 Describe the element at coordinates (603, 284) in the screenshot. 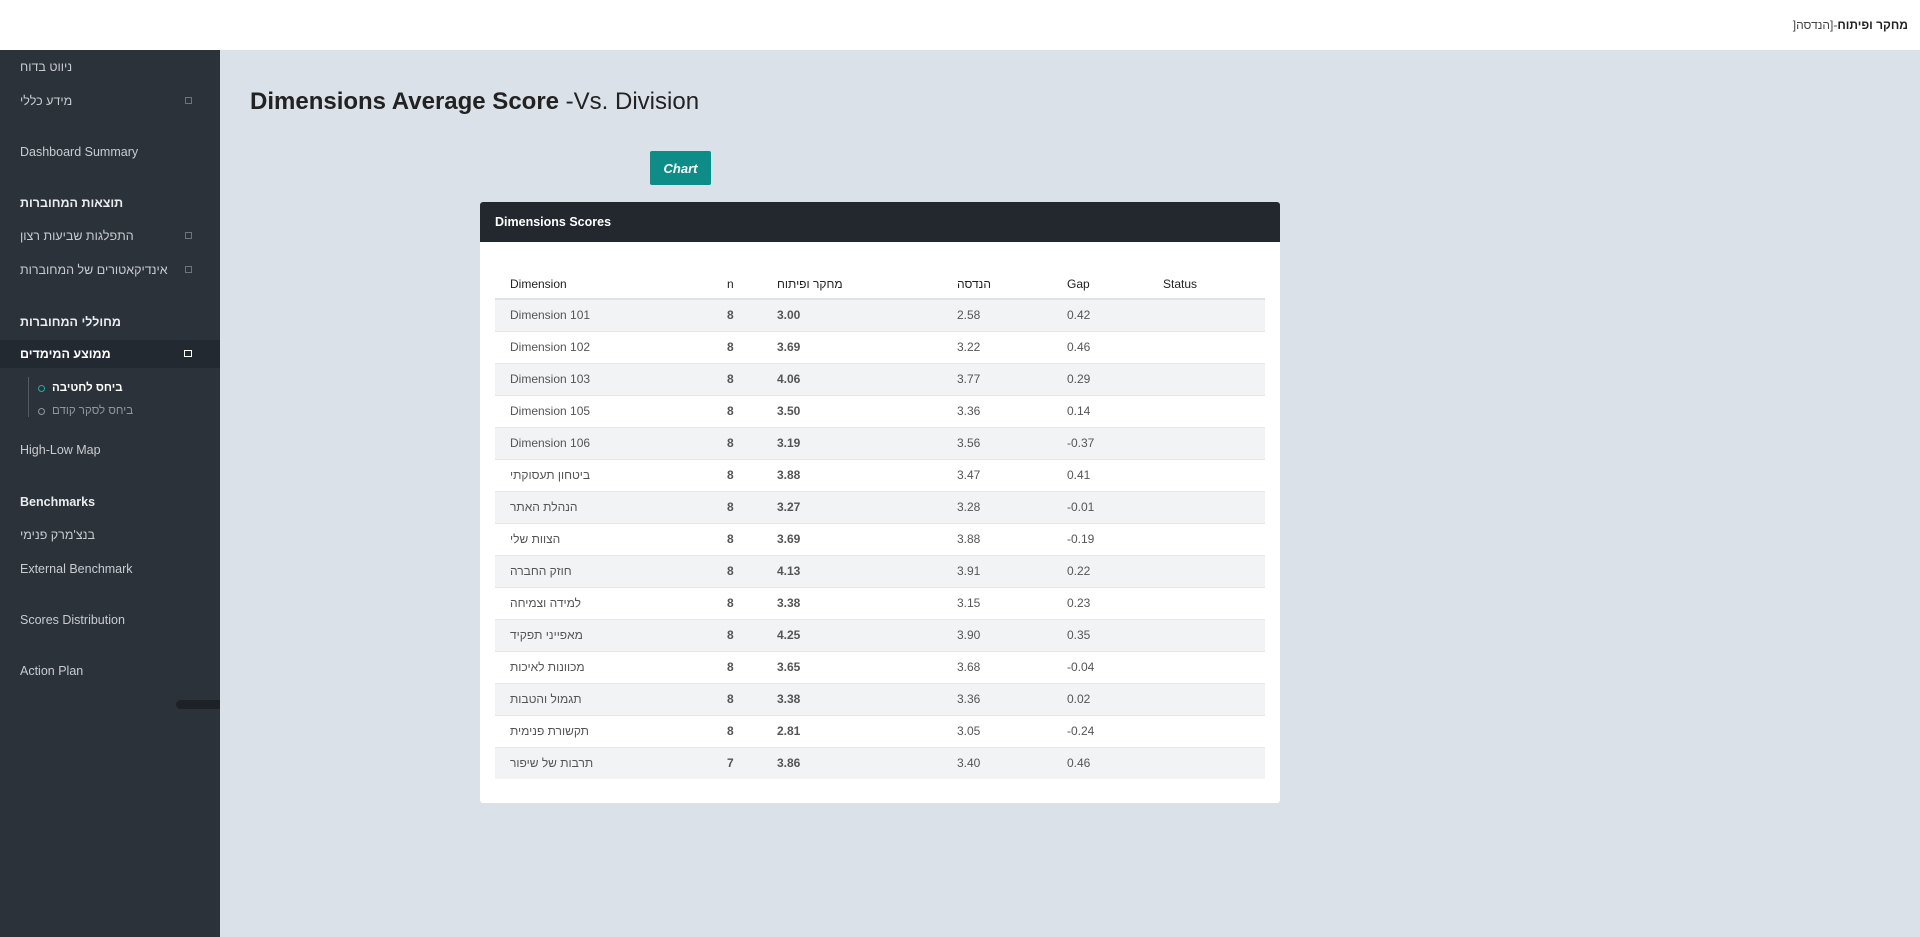

I see `column-header-dimension: Dimension` at that location.